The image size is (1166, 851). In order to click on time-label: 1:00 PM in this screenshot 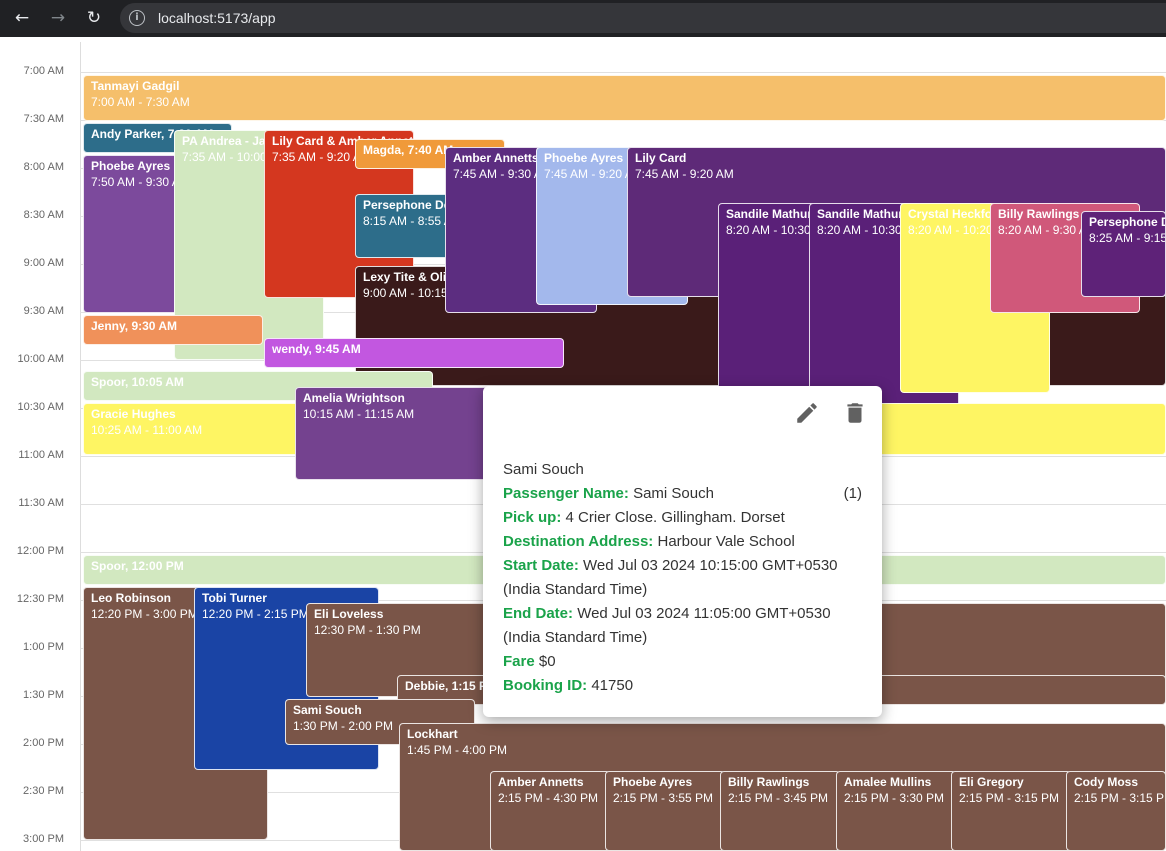, I will do `click(43, 647)`.